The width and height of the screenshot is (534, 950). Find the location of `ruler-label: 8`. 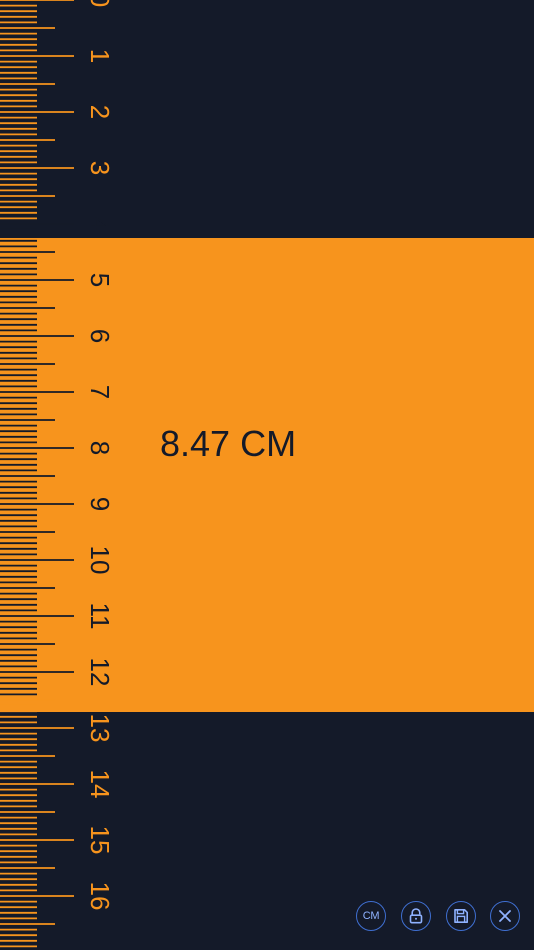

ruler-label: 8 is located at coordinates (100, 448).